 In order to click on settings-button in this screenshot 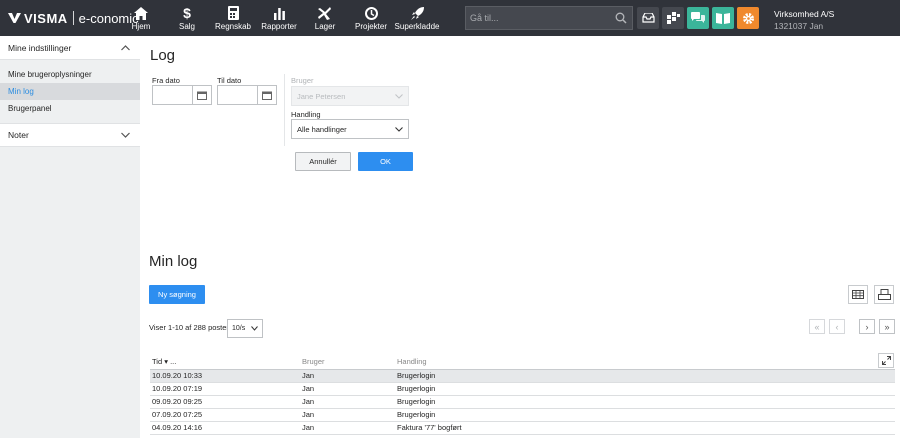, I will do `click(748, 18)`.